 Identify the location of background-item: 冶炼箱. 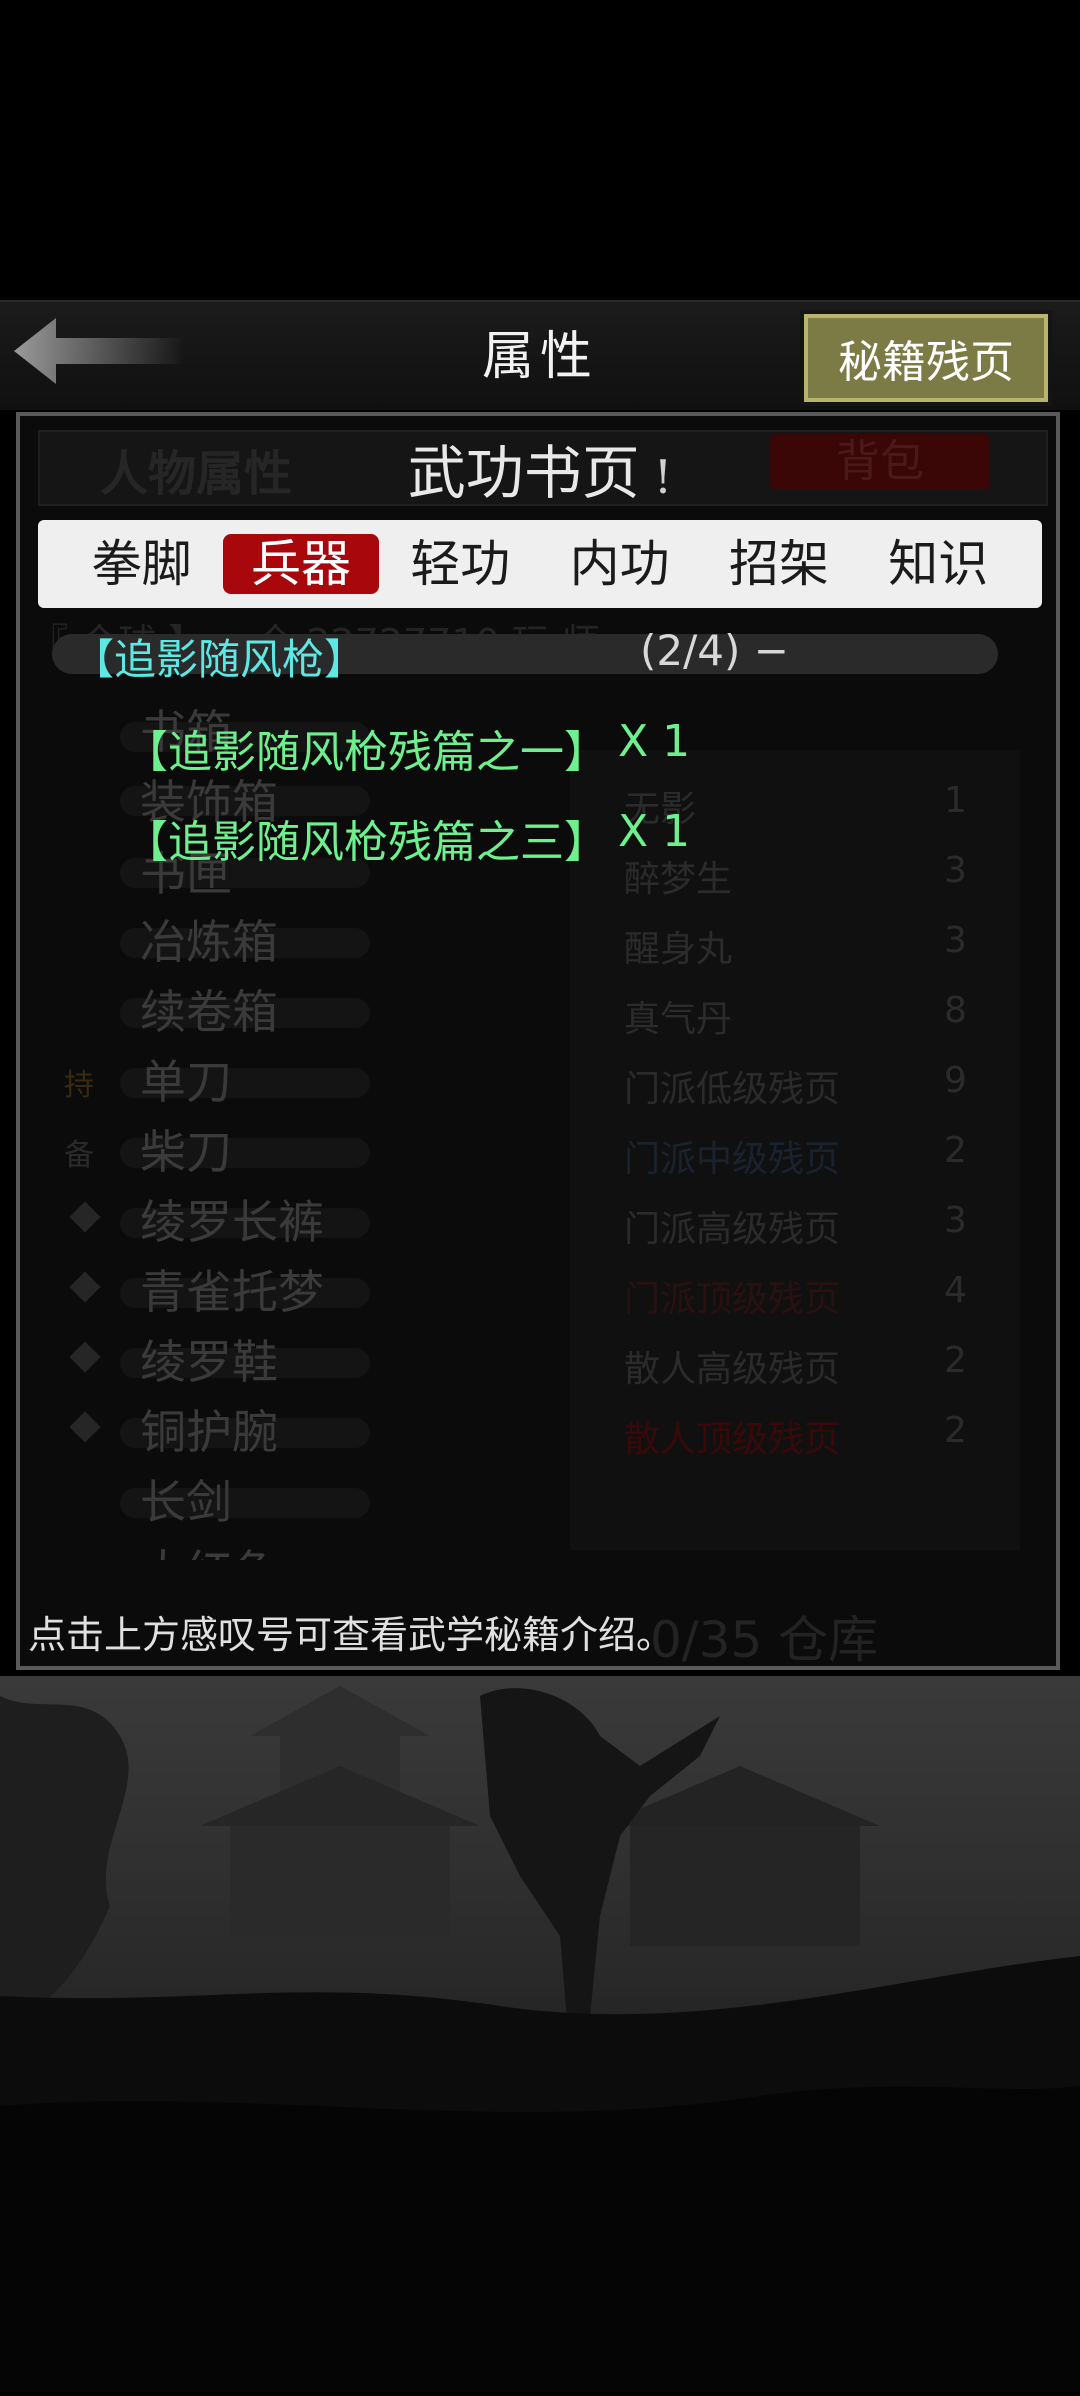
(209, 942).